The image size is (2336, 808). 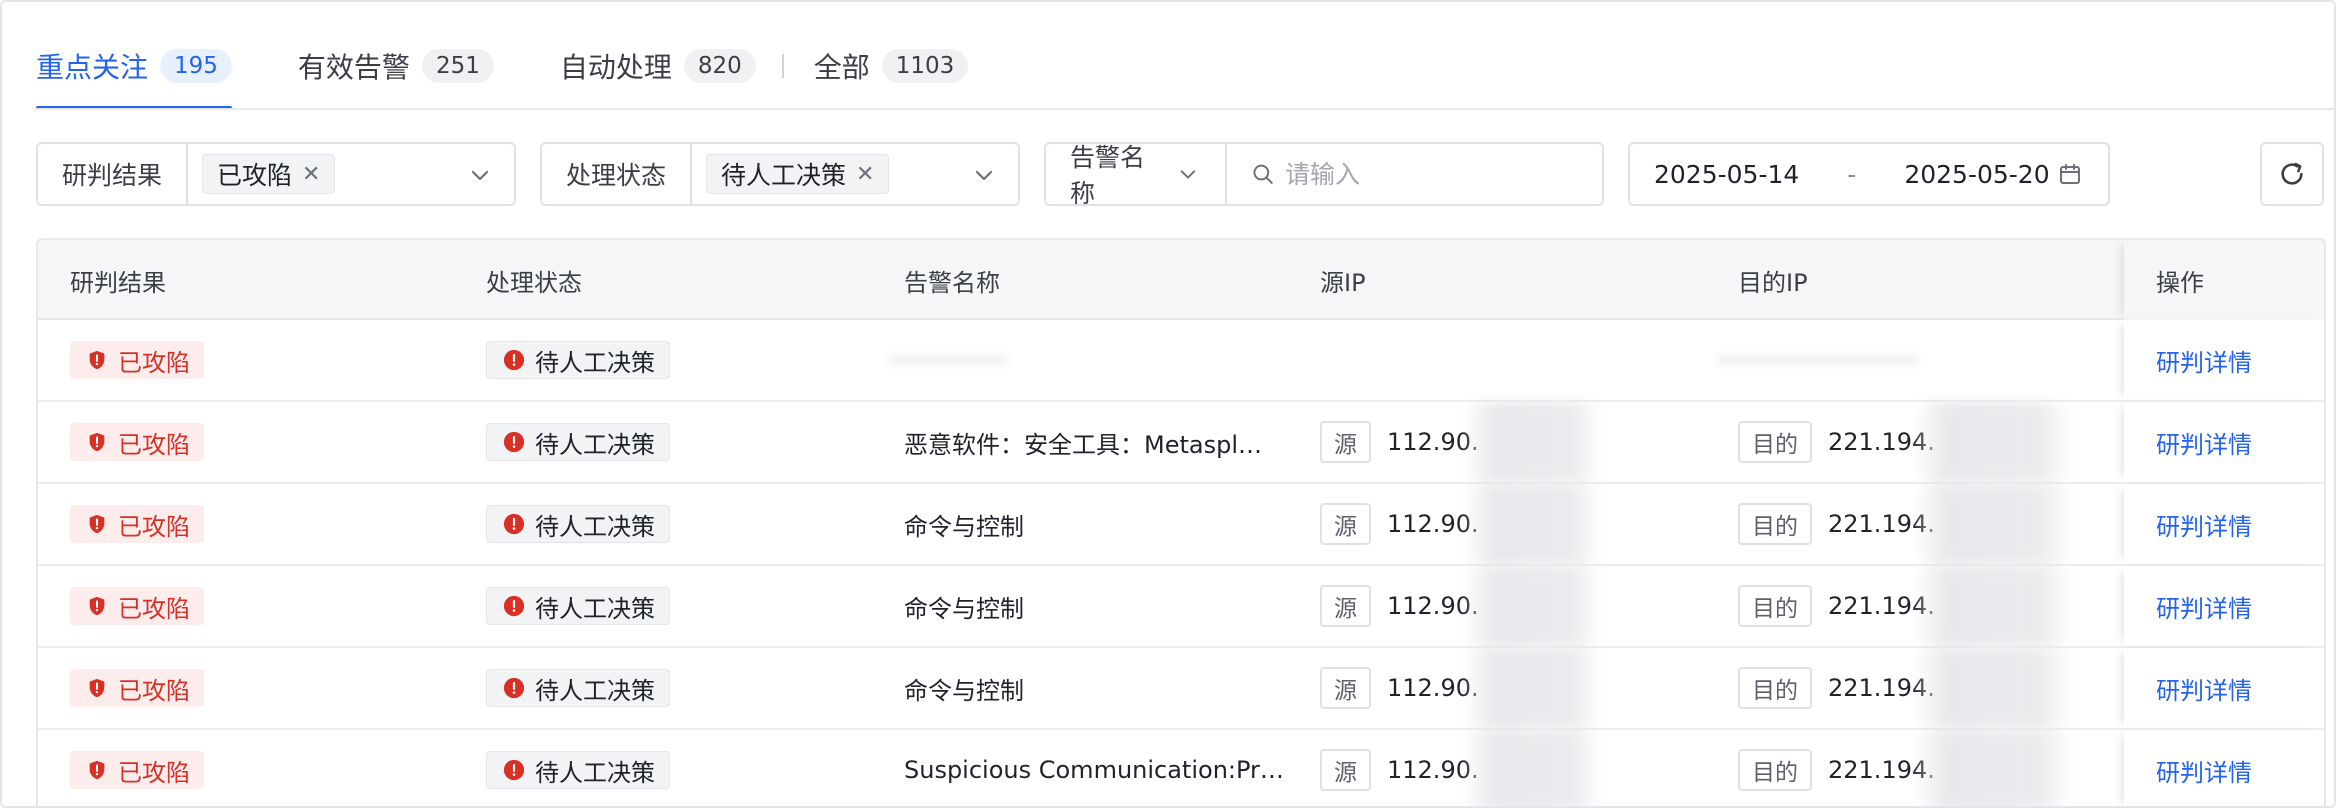 I want to click on tab-focus: 重点关注 195, so click(x=134, y=78).